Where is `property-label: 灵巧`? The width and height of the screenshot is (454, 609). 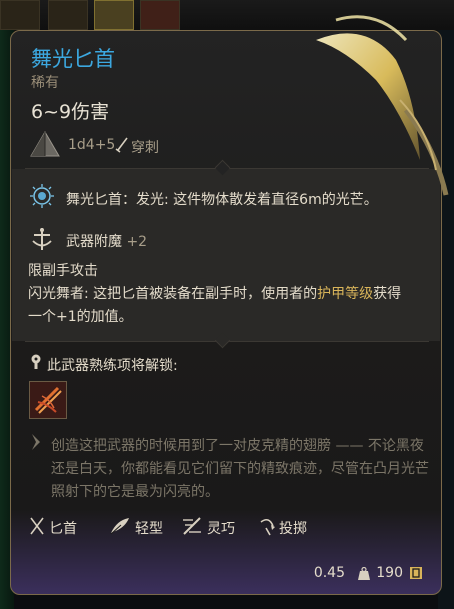 property-label: 灵巧 is located at coordinates (221, 529).